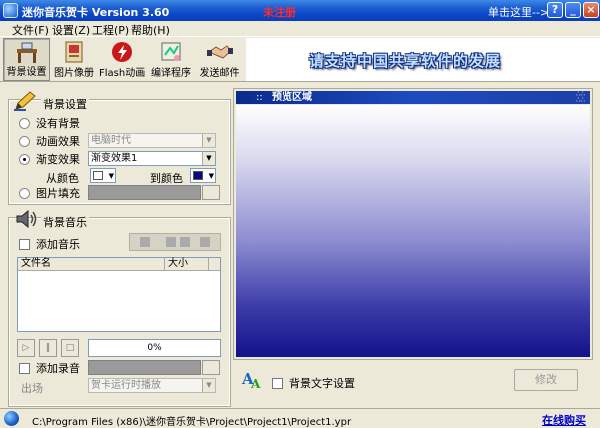 This screenshot has height=428, width=600. Describe the element at coordinates (292, 97) in the screenshot. I see `preview-title: 预览区域` at that location.